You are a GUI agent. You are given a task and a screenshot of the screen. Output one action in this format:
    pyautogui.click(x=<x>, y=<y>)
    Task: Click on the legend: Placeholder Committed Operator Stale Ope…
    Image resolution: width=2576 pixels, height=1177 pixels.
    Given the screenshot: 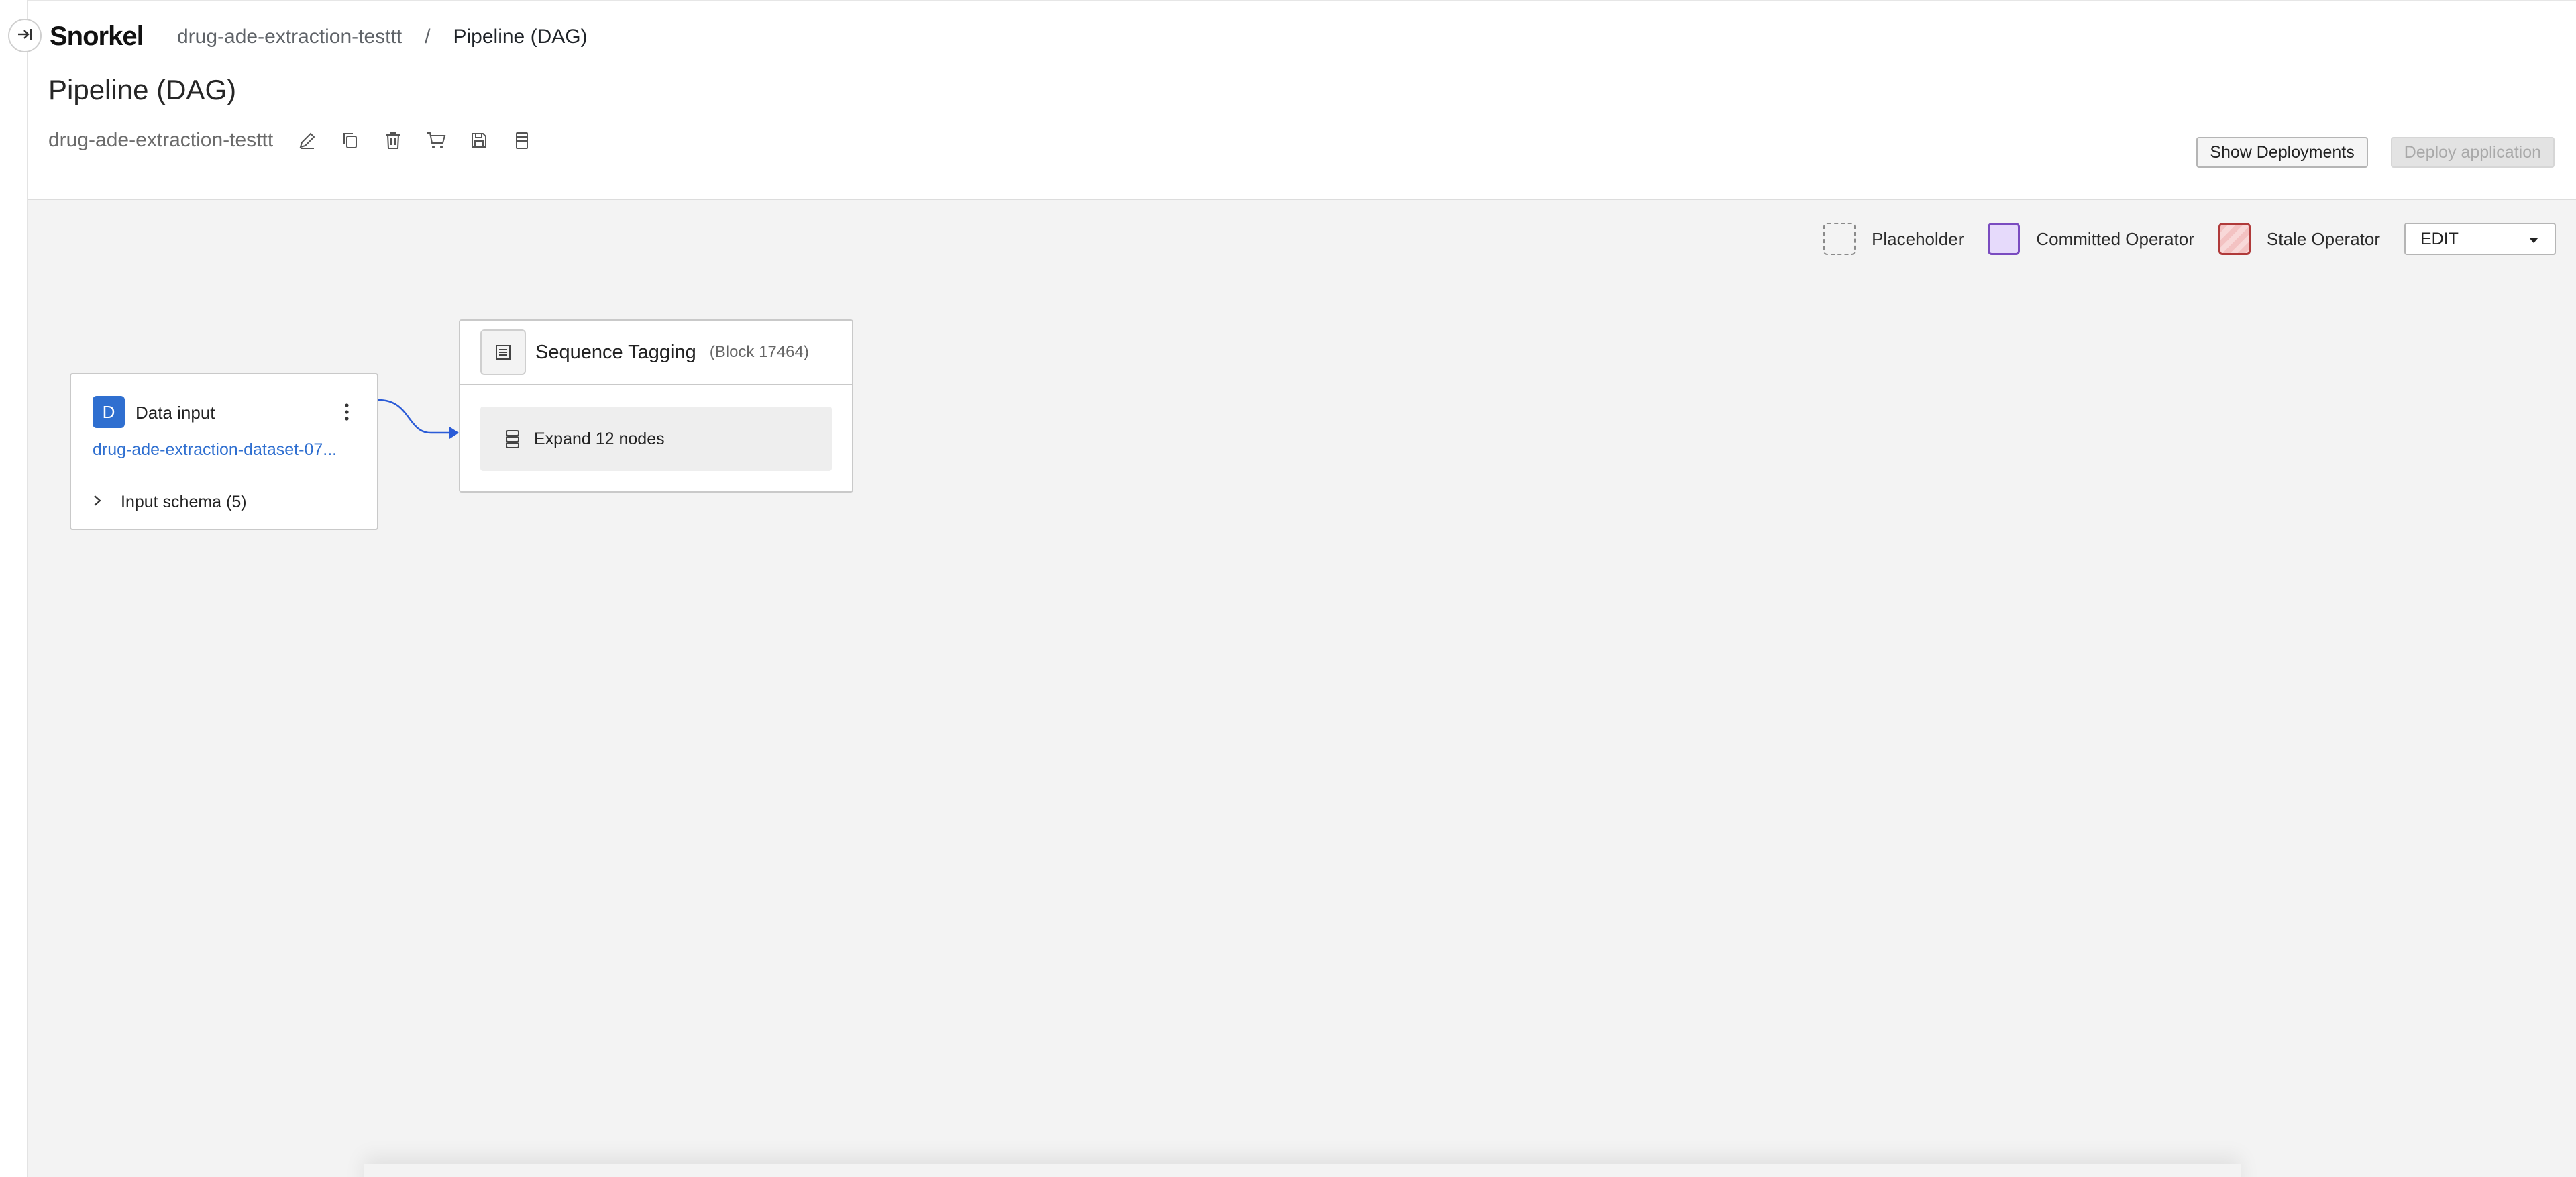 What is the action you would take?
    pyautogui.click(x=2189, y=239)
    